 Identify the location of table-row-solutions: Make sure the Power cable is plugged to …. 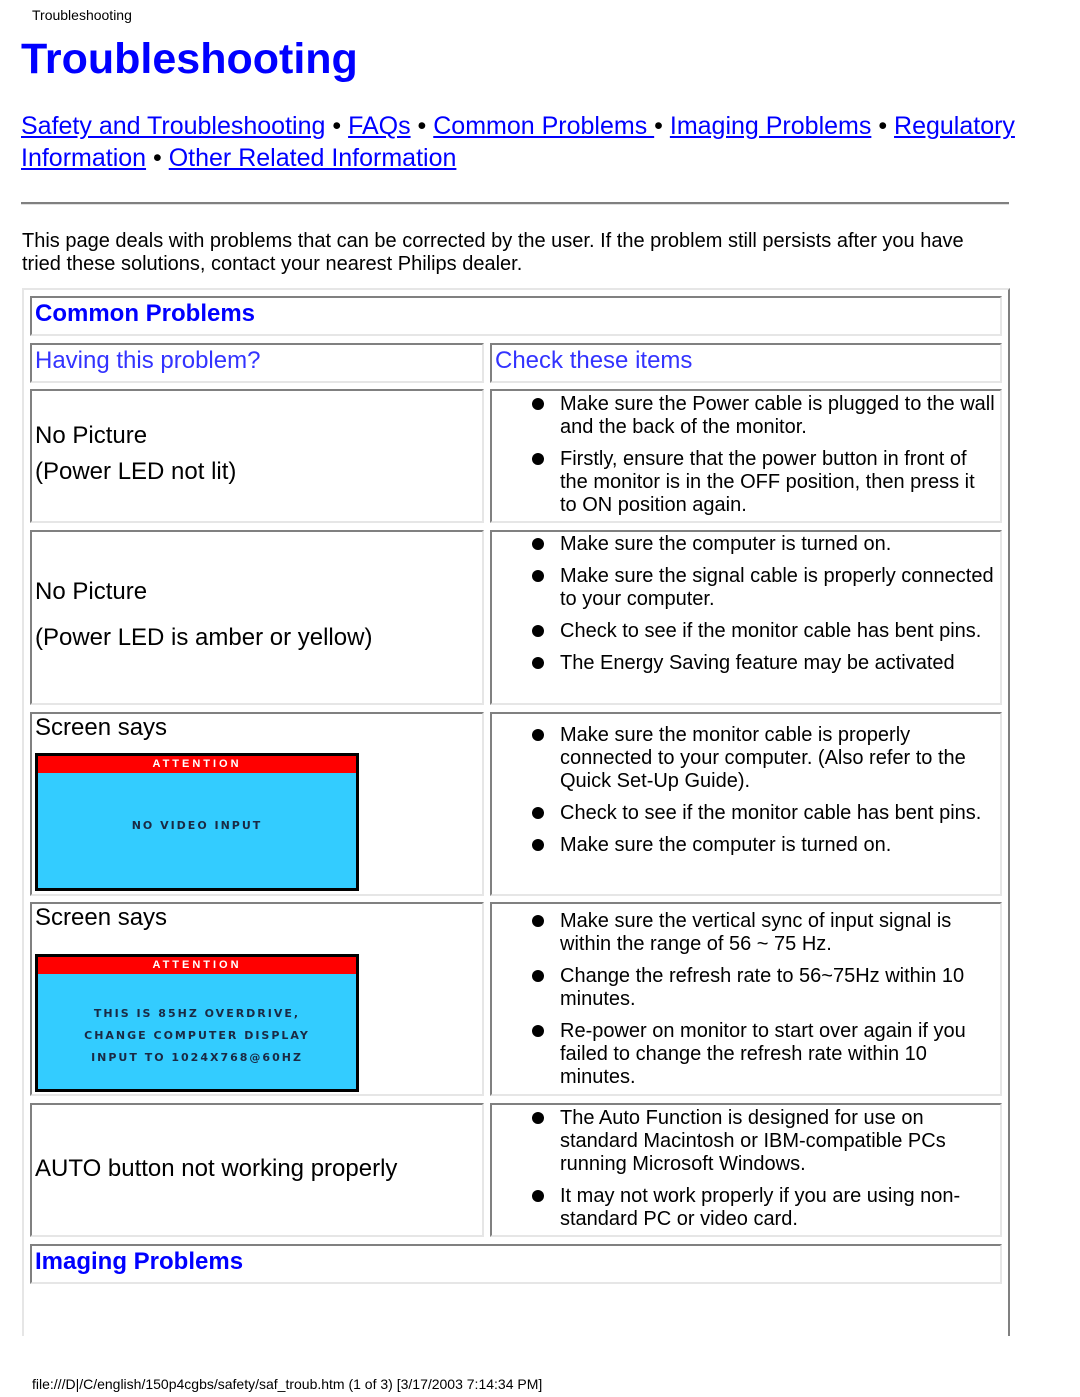
(746, 456).